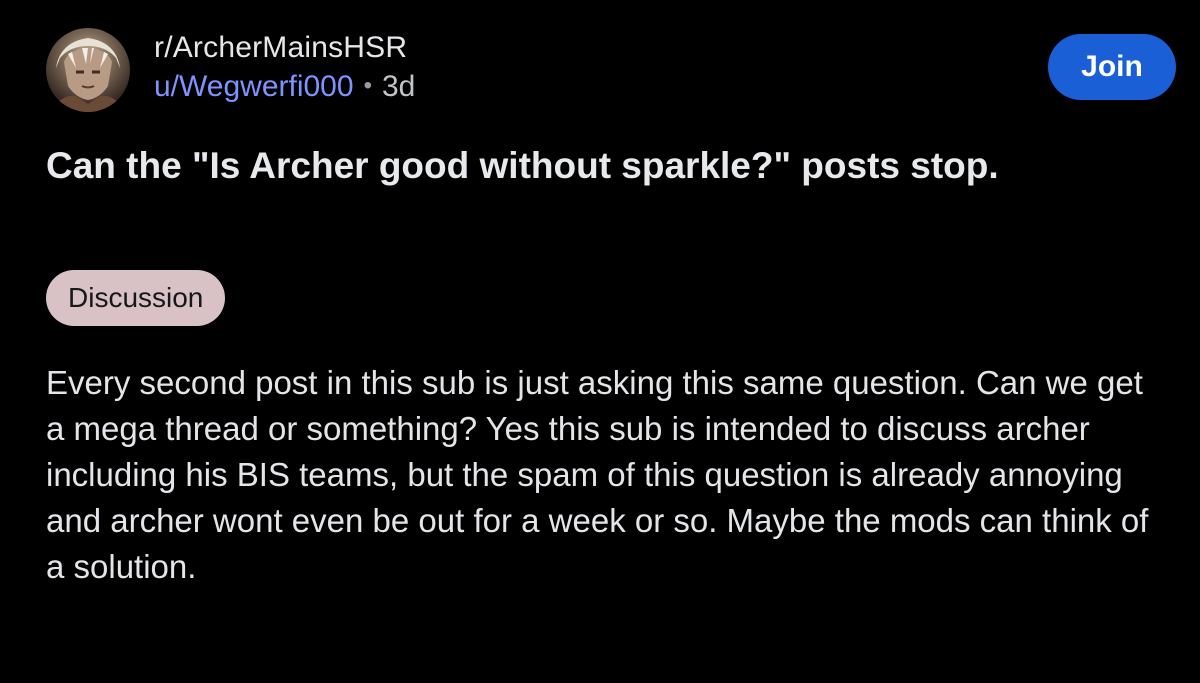 The height and width of the screenshot is (683, 1200). I want to click on author-line: u/Wegwerfi000 • 3d, so click(284, 86).